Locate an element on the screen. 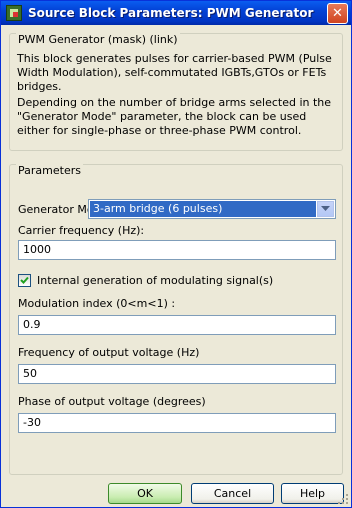 Image resolution: width=352 pixels, height=508 pixels. generator-mode-select: 3-arm bridge (6 pulses) is located at coordinates (212, 209).